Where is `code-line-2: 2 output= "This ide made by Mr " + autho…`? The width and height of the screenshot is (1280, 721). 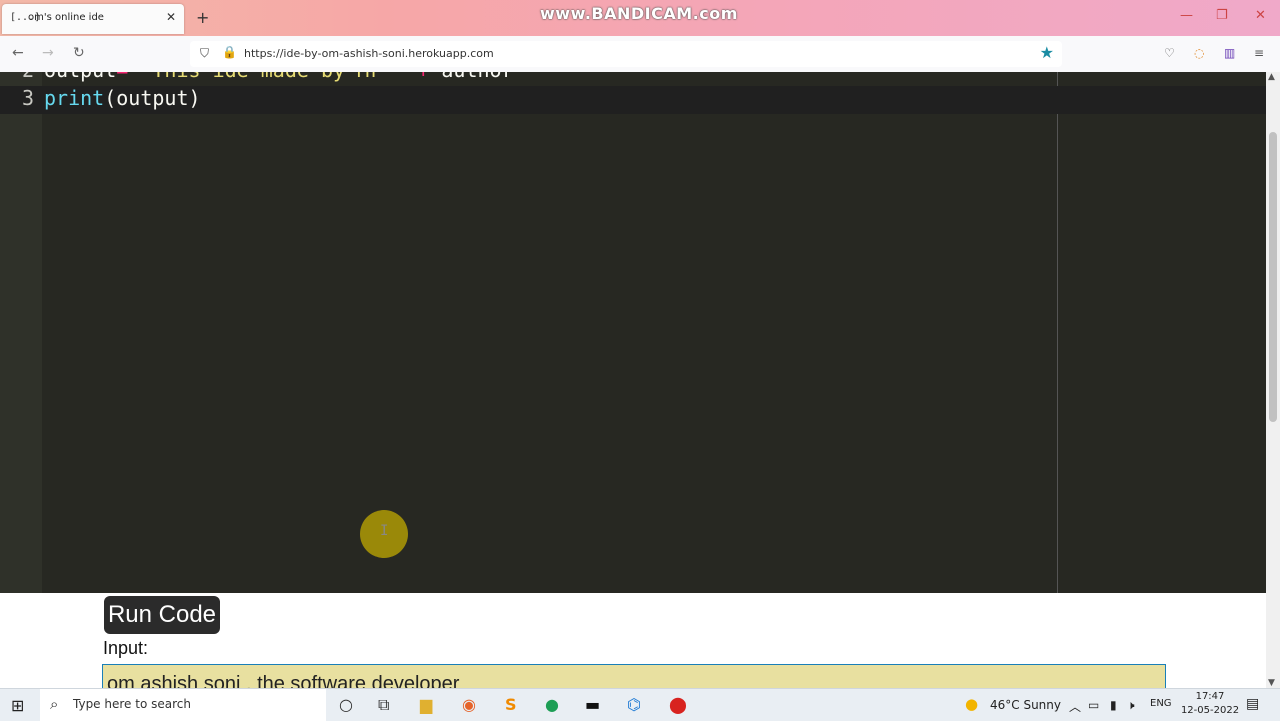
code-line-2: 2 output= "This ide made by Mr " + autho… is located at coordinates (633, 79).